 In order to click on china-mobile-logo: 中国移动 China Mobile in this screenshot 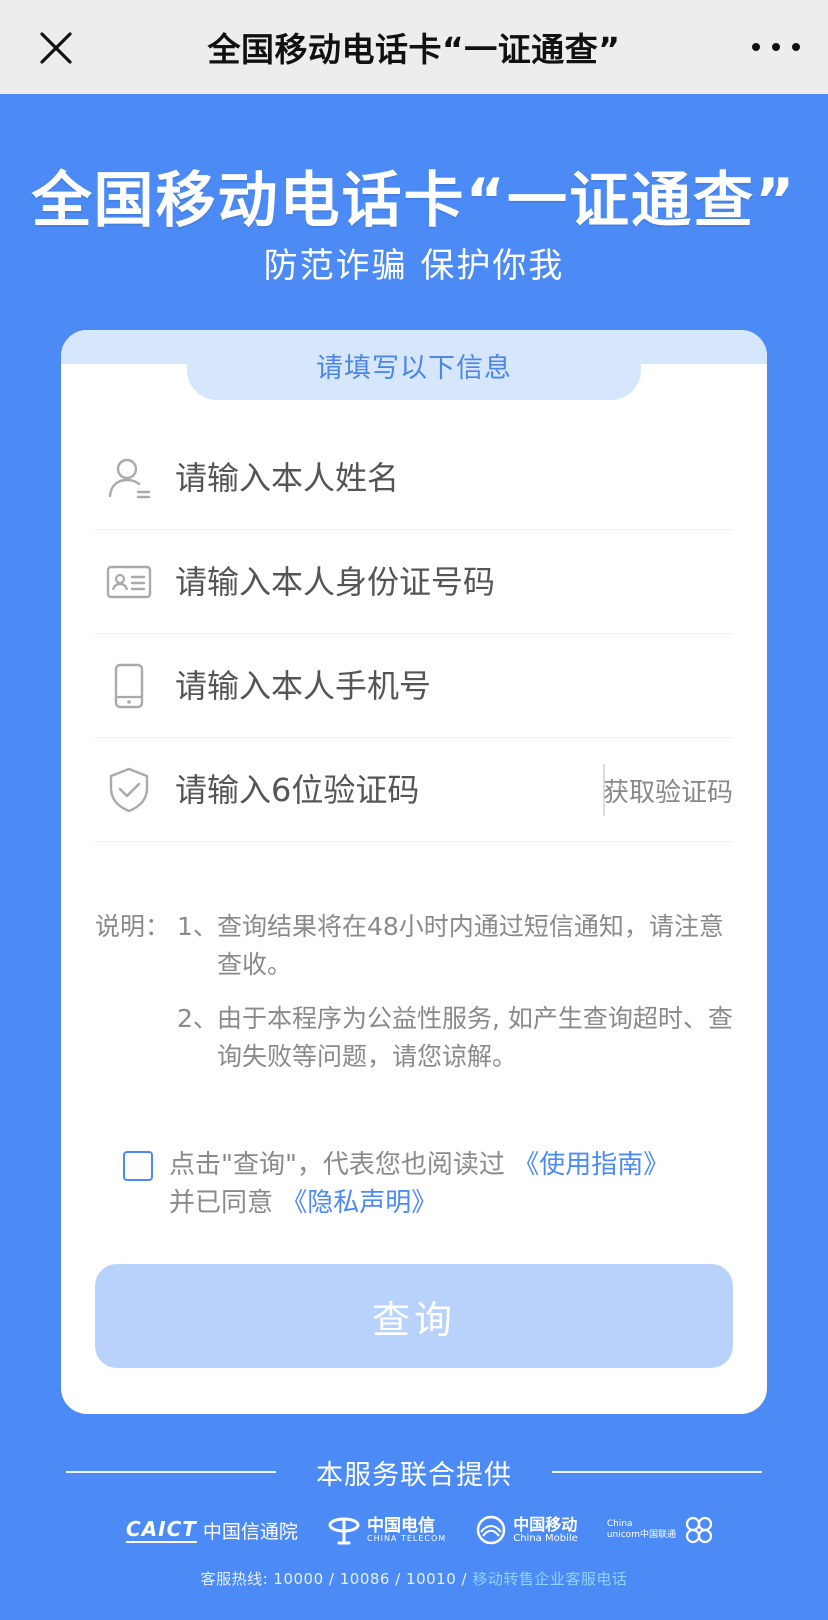, I will do `click(526, 1530)`.